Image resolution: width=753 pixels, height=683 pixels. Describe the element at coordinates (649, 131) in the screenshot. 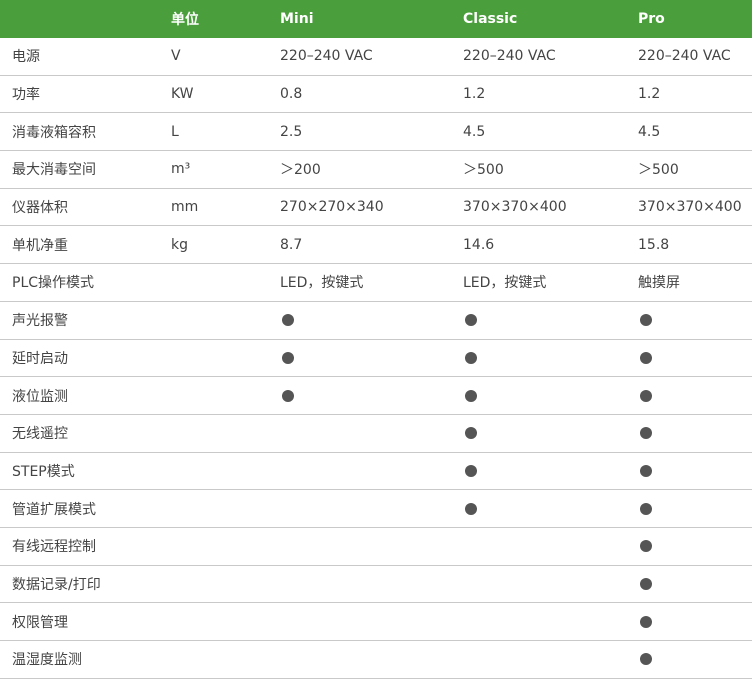

I see `pro-cell: 4.5` at that location.